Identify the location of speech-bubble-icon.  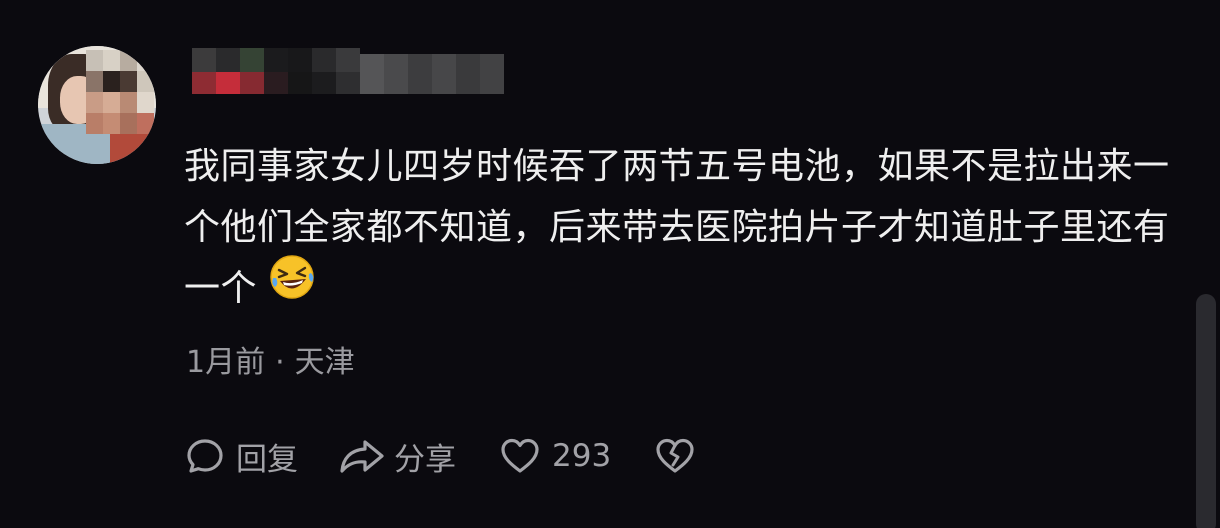
(205, 456).